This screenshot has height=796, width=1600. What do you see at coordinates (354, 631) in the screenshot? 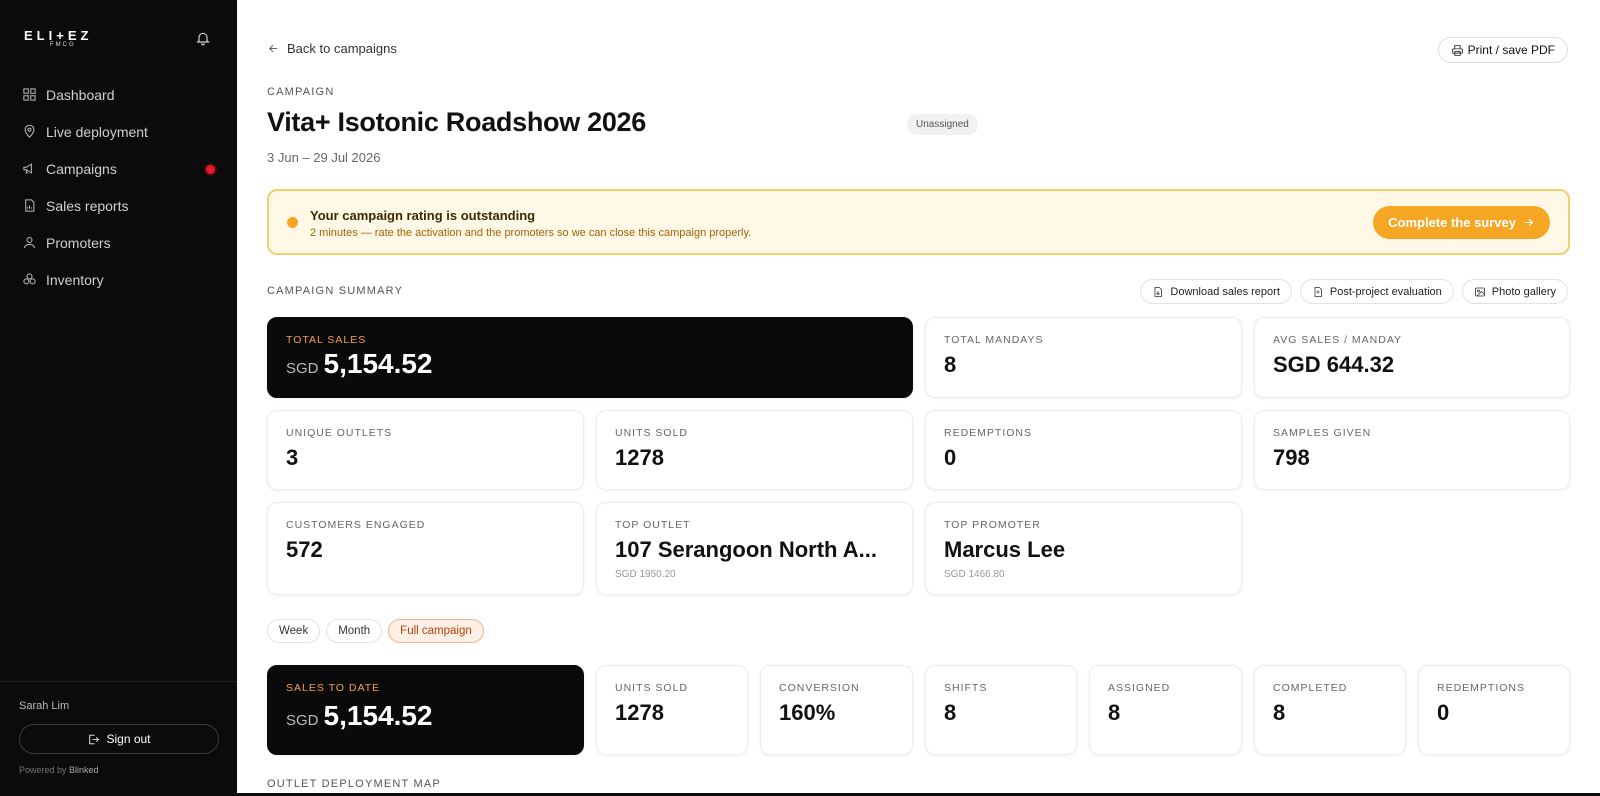
I see `period-month-option: Month` at bounding box center [354, 631].